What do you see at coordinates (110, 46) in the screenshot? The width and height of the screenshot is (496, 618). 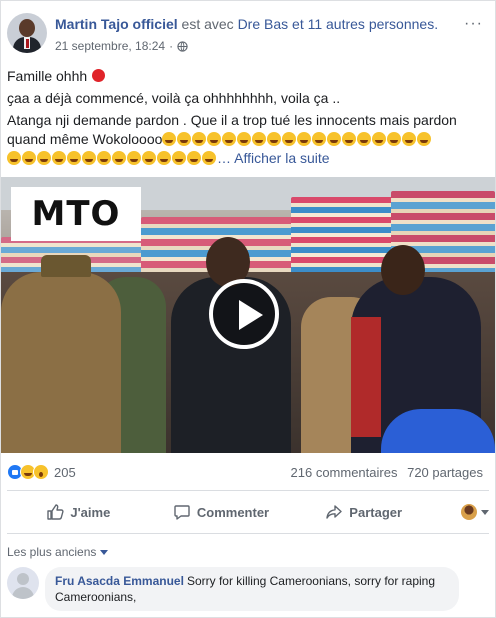 I see `post-timestamp: 21 septembre, 18:24` at bounding box center [110, 46].